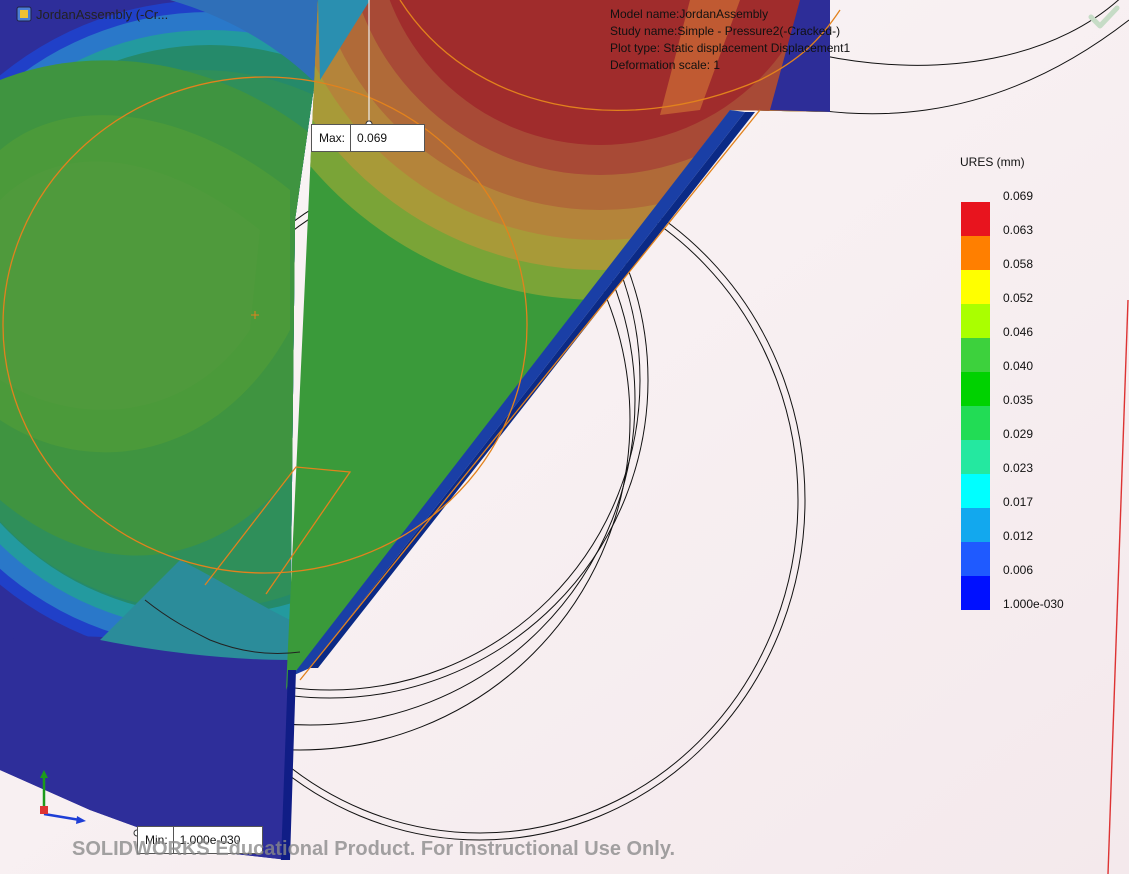  I want to click on checkmark-icon, so click(1104, 17).